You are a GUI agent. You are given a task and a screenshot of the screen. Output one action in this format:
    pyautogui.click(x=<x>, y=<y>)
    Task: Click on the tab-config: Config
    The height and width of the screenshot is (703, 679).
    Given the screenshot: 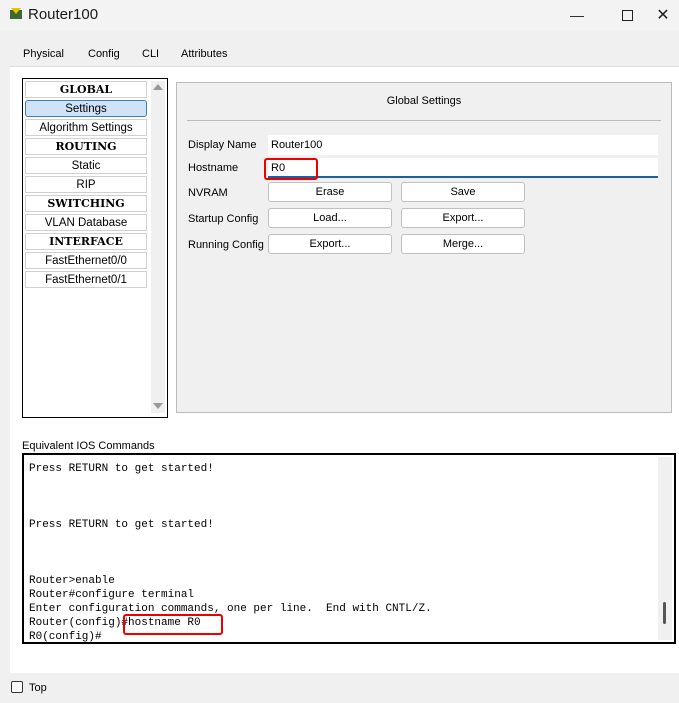 What is the action you would take?
    pyautogui.click(x=104, y=56)
    